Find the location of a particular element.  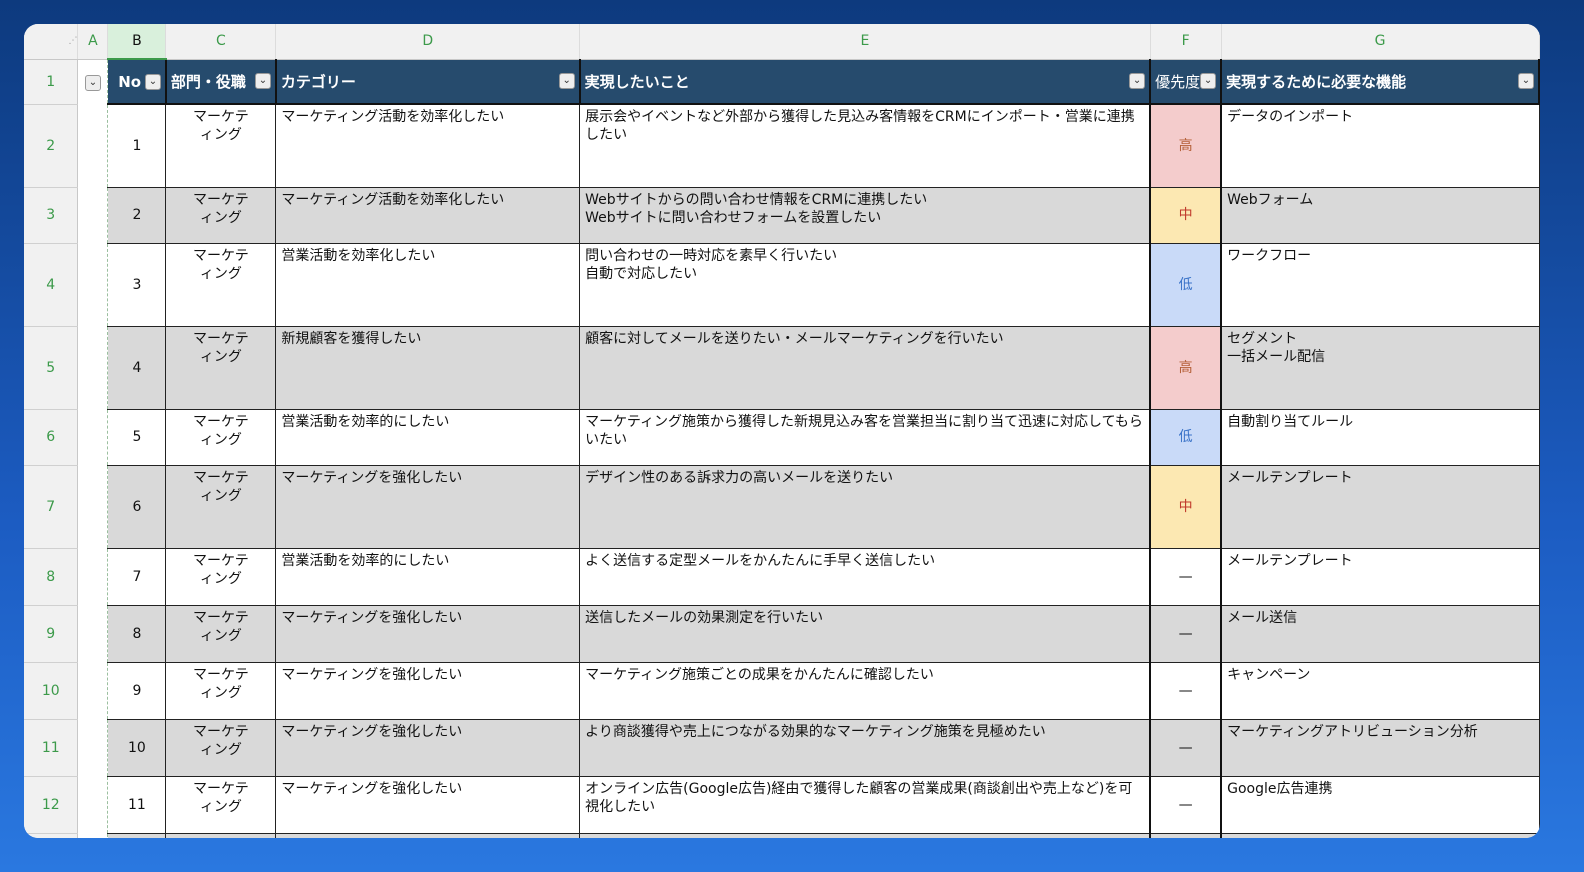

column-header-f: F is located at coordinates (1186, 42).